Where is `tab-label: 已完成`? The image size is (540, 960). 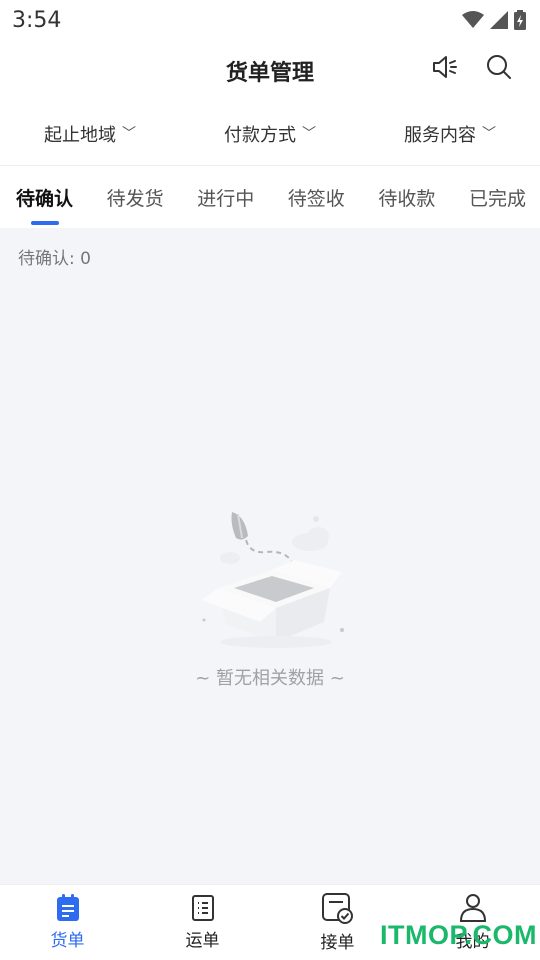 tab-label: 已完成 is located at coordinates (497, 198).